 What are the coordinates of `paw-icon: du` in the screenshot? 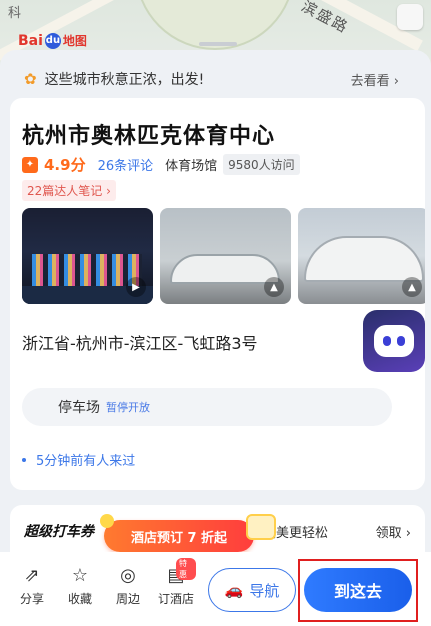 It's located at (52, 40).